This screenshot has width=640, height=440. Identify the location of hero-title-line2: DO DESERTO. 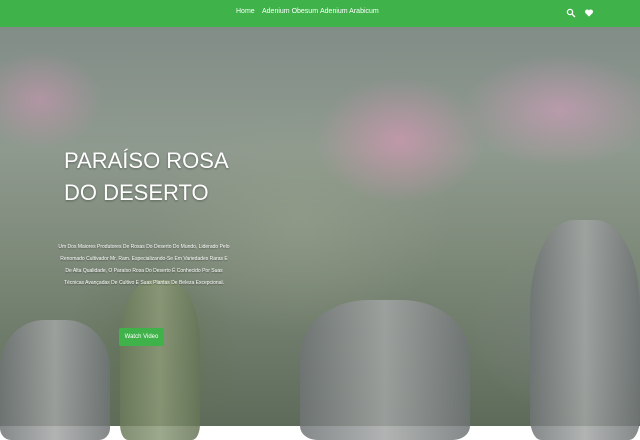
(136, 192).